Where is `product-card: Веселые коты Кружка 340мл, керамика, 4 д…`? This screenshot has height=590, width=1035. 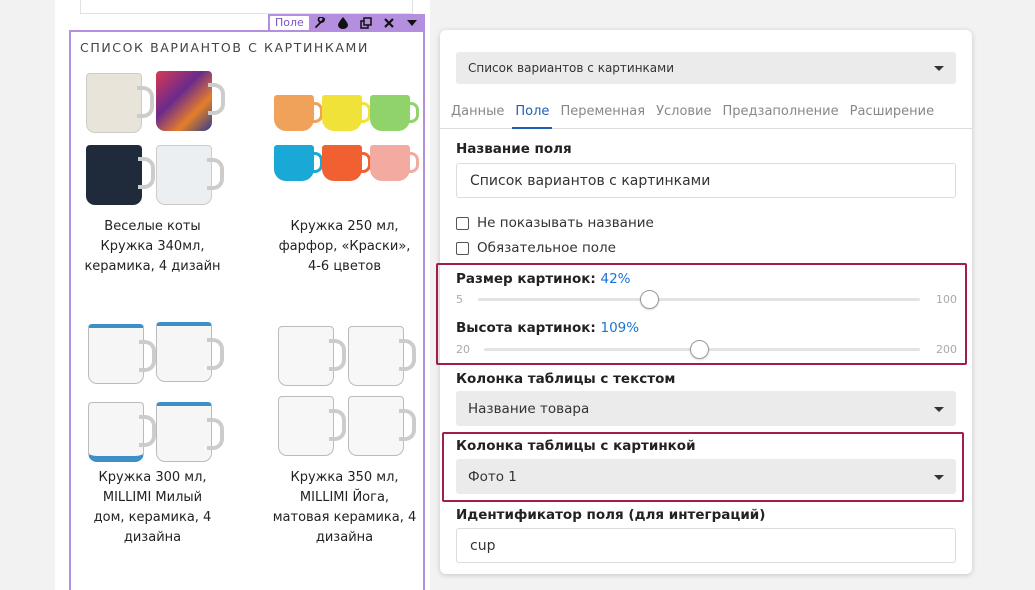
product-card: Веселые коты Кружка 340мл, керамика, 4 д… is located at coordinates (152, 172).